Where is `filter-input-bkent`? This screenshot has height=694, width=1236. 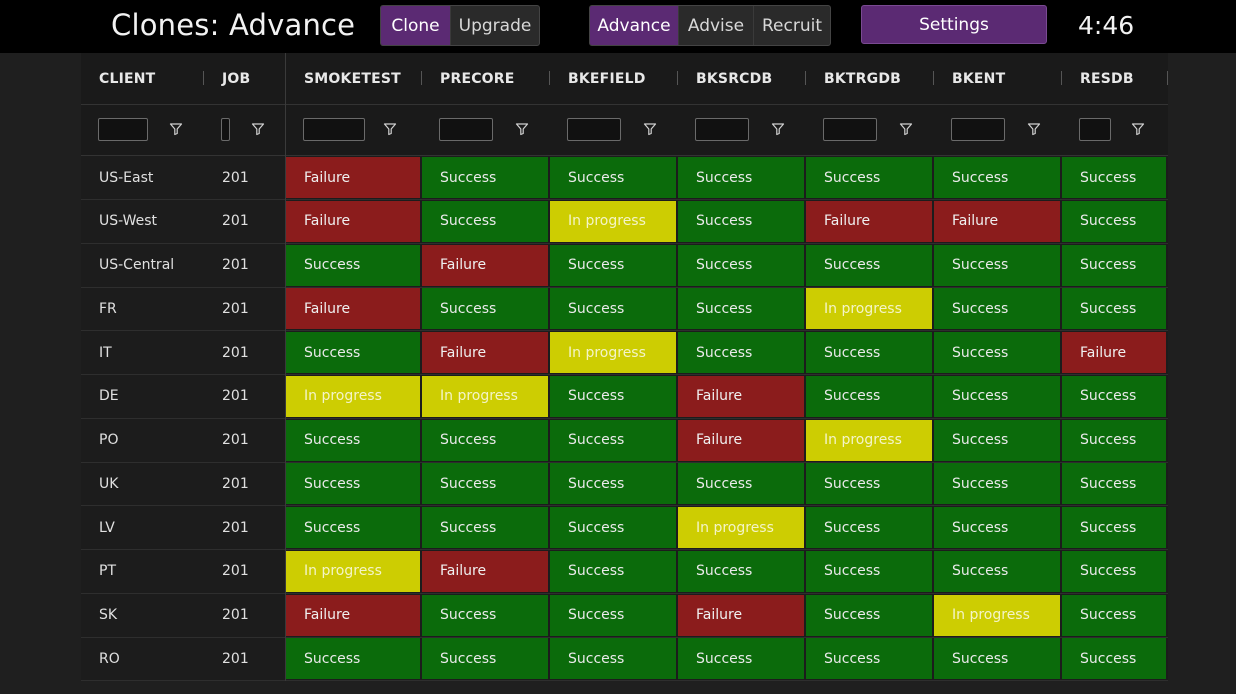
filter-input-bkent is located at coordinates (978, 129).